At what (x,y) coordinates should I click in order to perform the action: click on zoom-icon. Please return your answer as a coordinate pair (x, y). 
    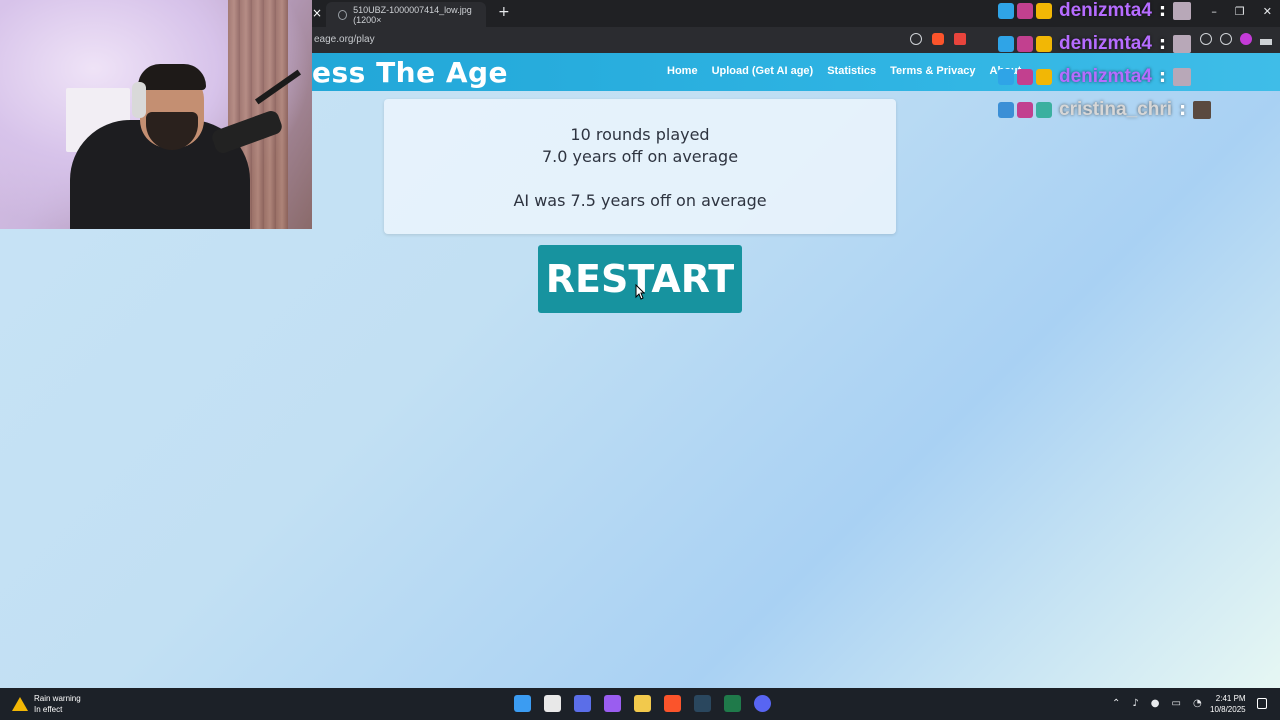
    Looking at the image, I should click on (916, 39).